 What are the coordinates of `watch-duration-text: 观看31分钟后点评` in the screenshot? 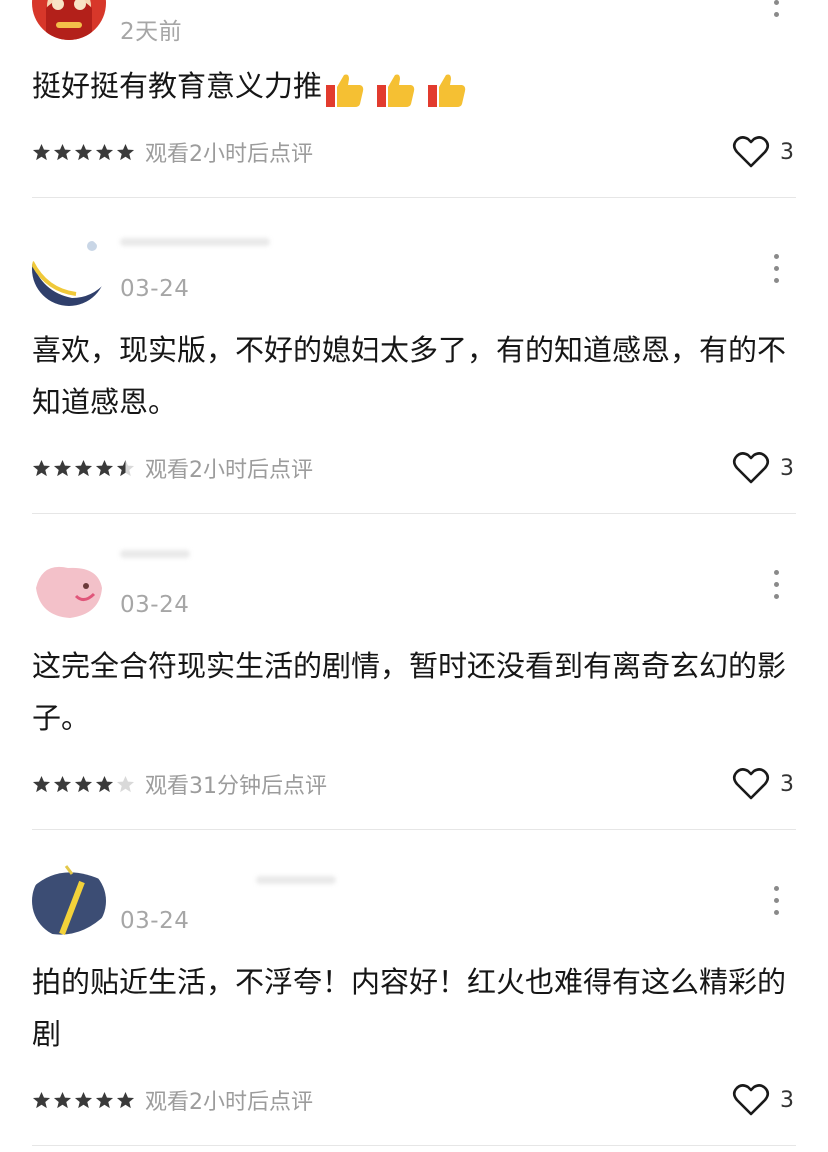 It's located at (236, 786).